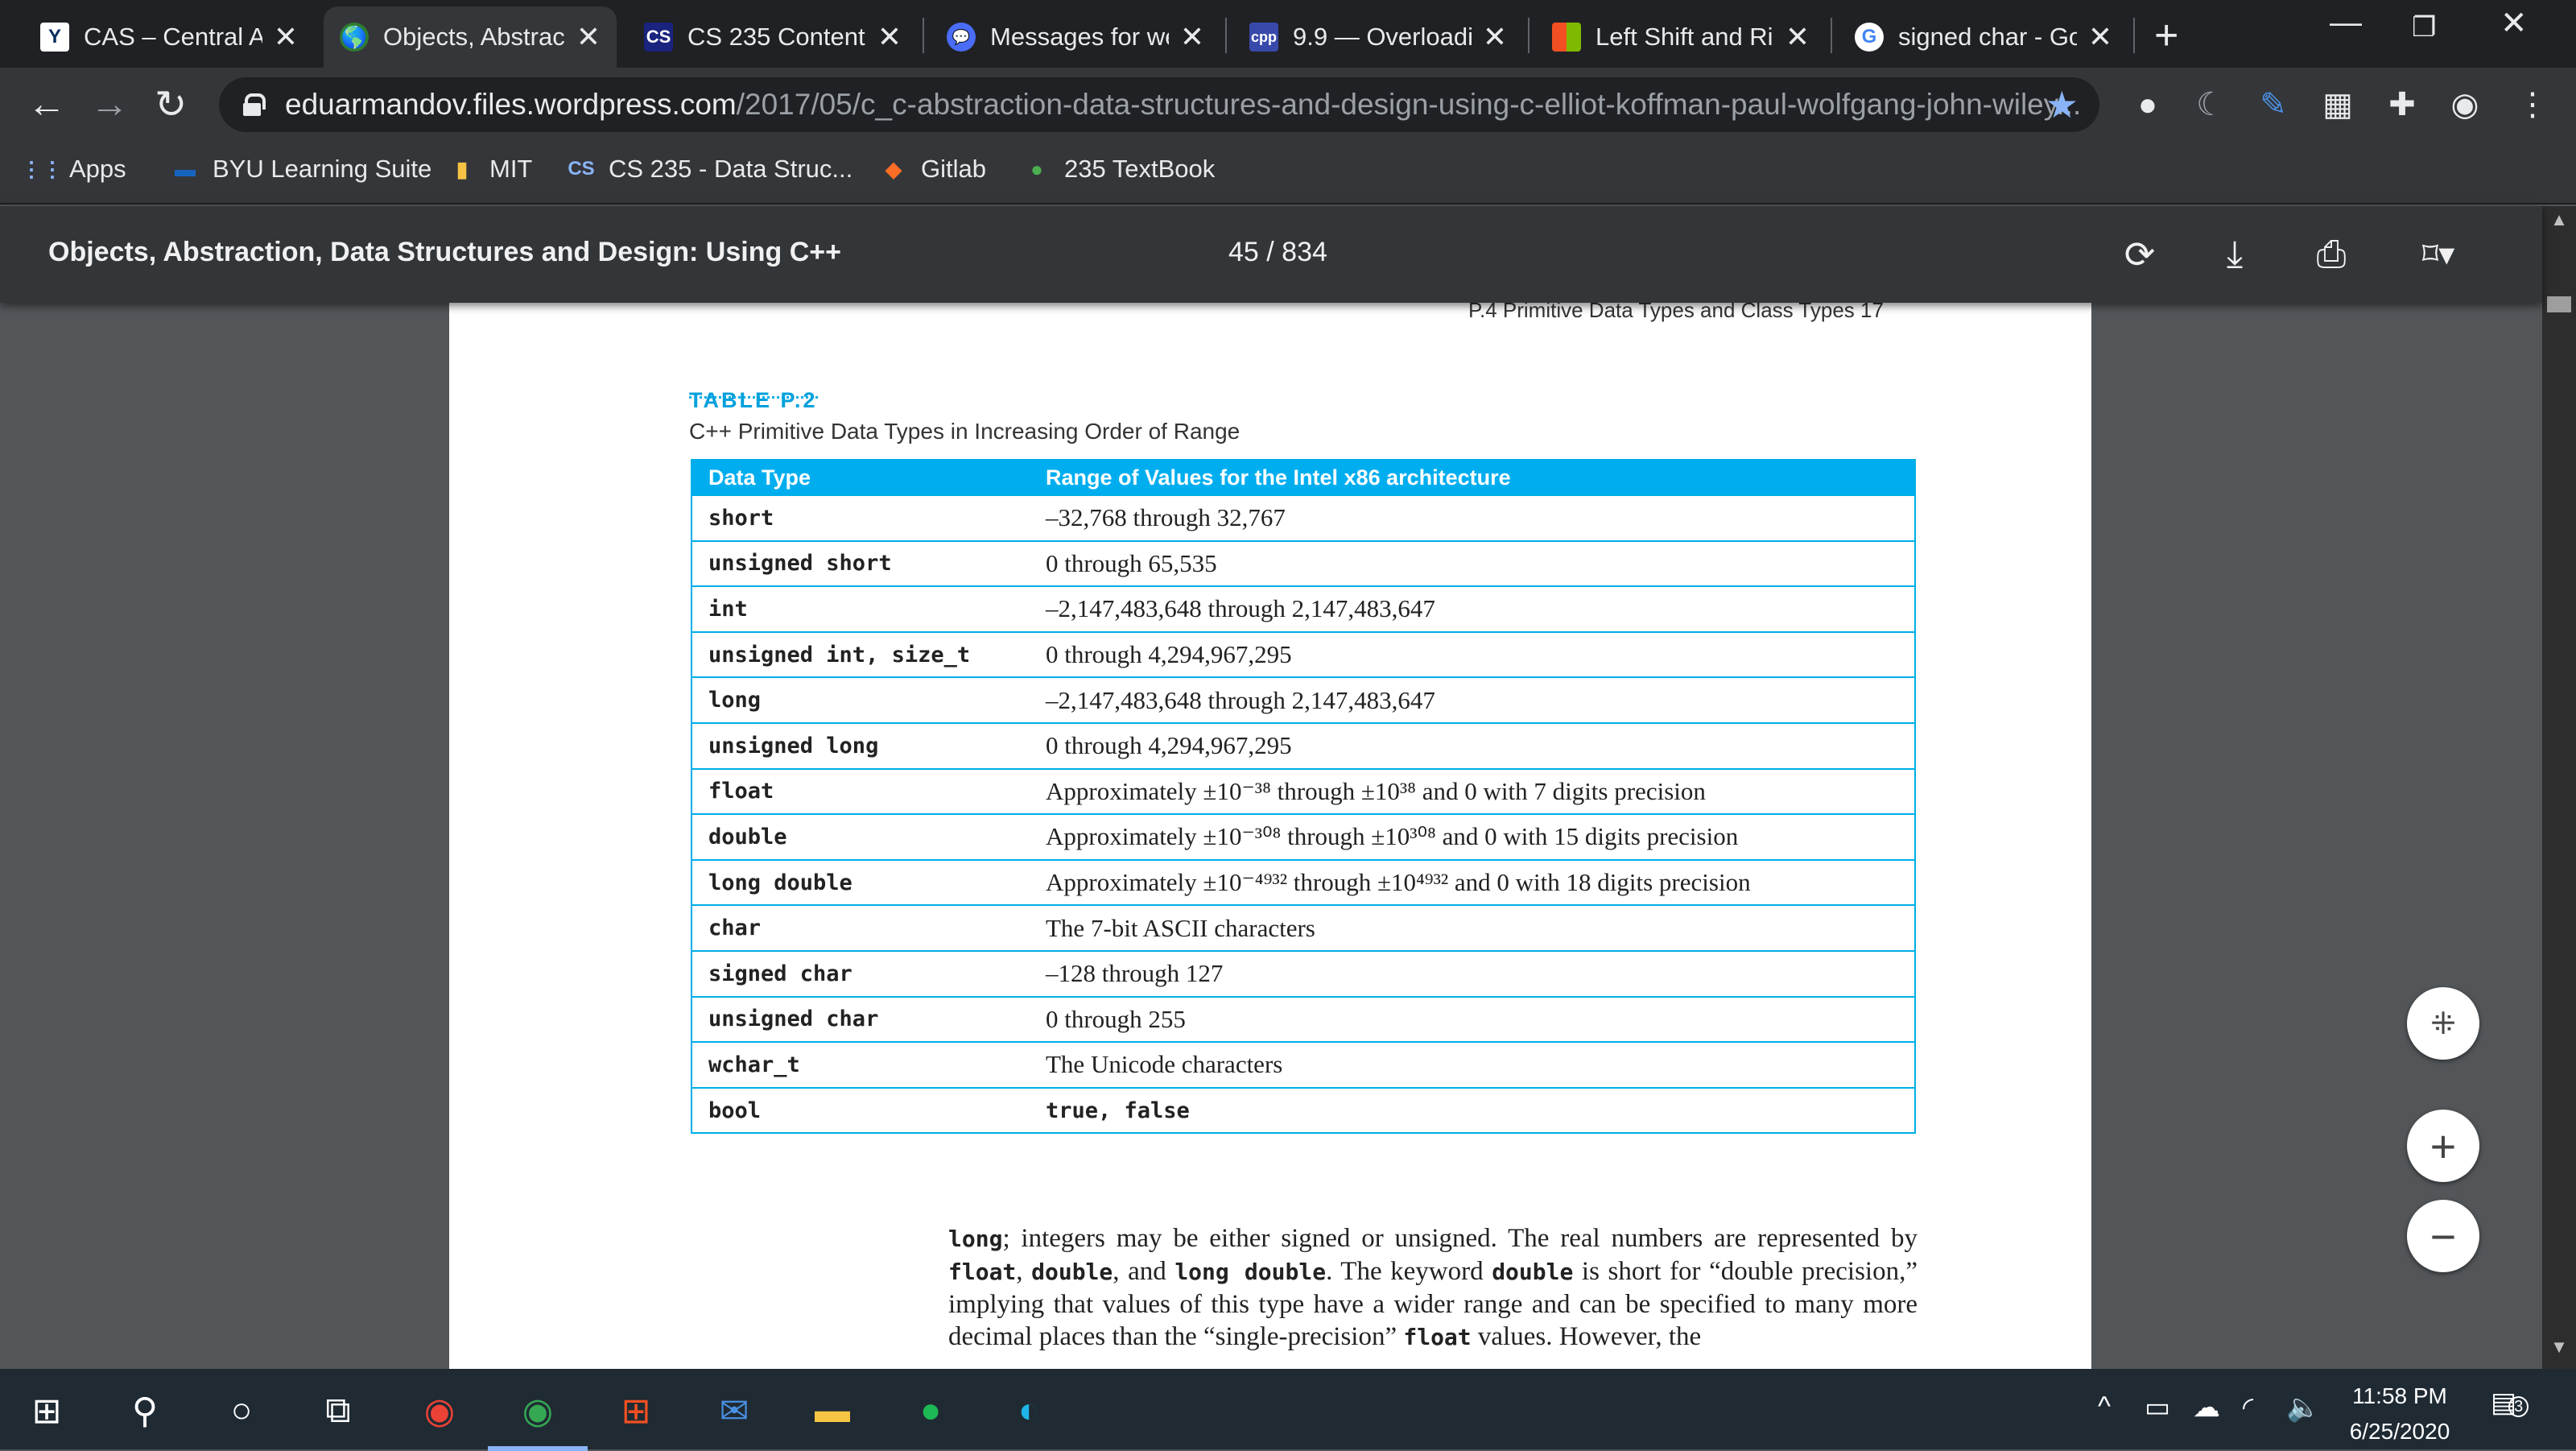  Describe the element at coordinates (860, 563) in the screenshot. I see `data-type-cell: unsigned short` at that location.